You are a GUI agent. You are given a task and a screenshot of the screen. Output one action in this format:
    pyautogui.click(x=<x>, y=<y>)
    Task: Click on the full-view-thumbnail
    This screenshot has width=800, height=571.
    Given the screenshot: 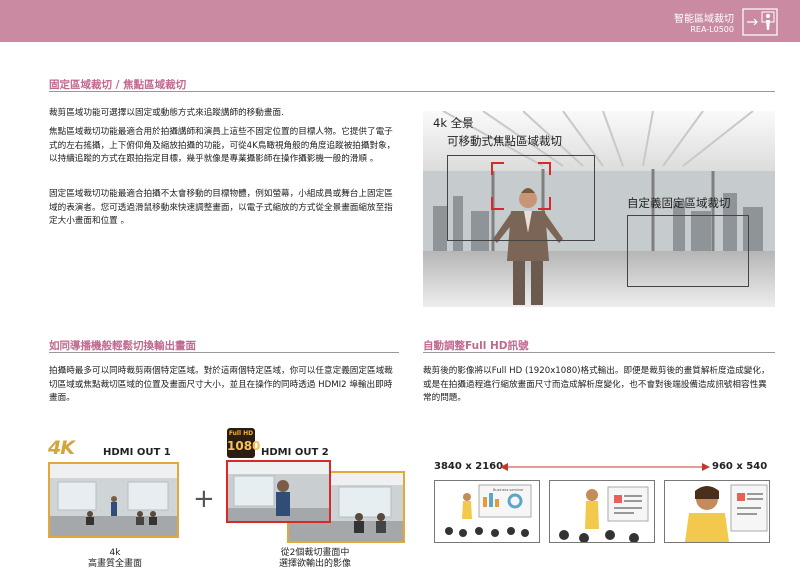 What is the action you would take?
    pyautogui.click(x=113, y=500)
    